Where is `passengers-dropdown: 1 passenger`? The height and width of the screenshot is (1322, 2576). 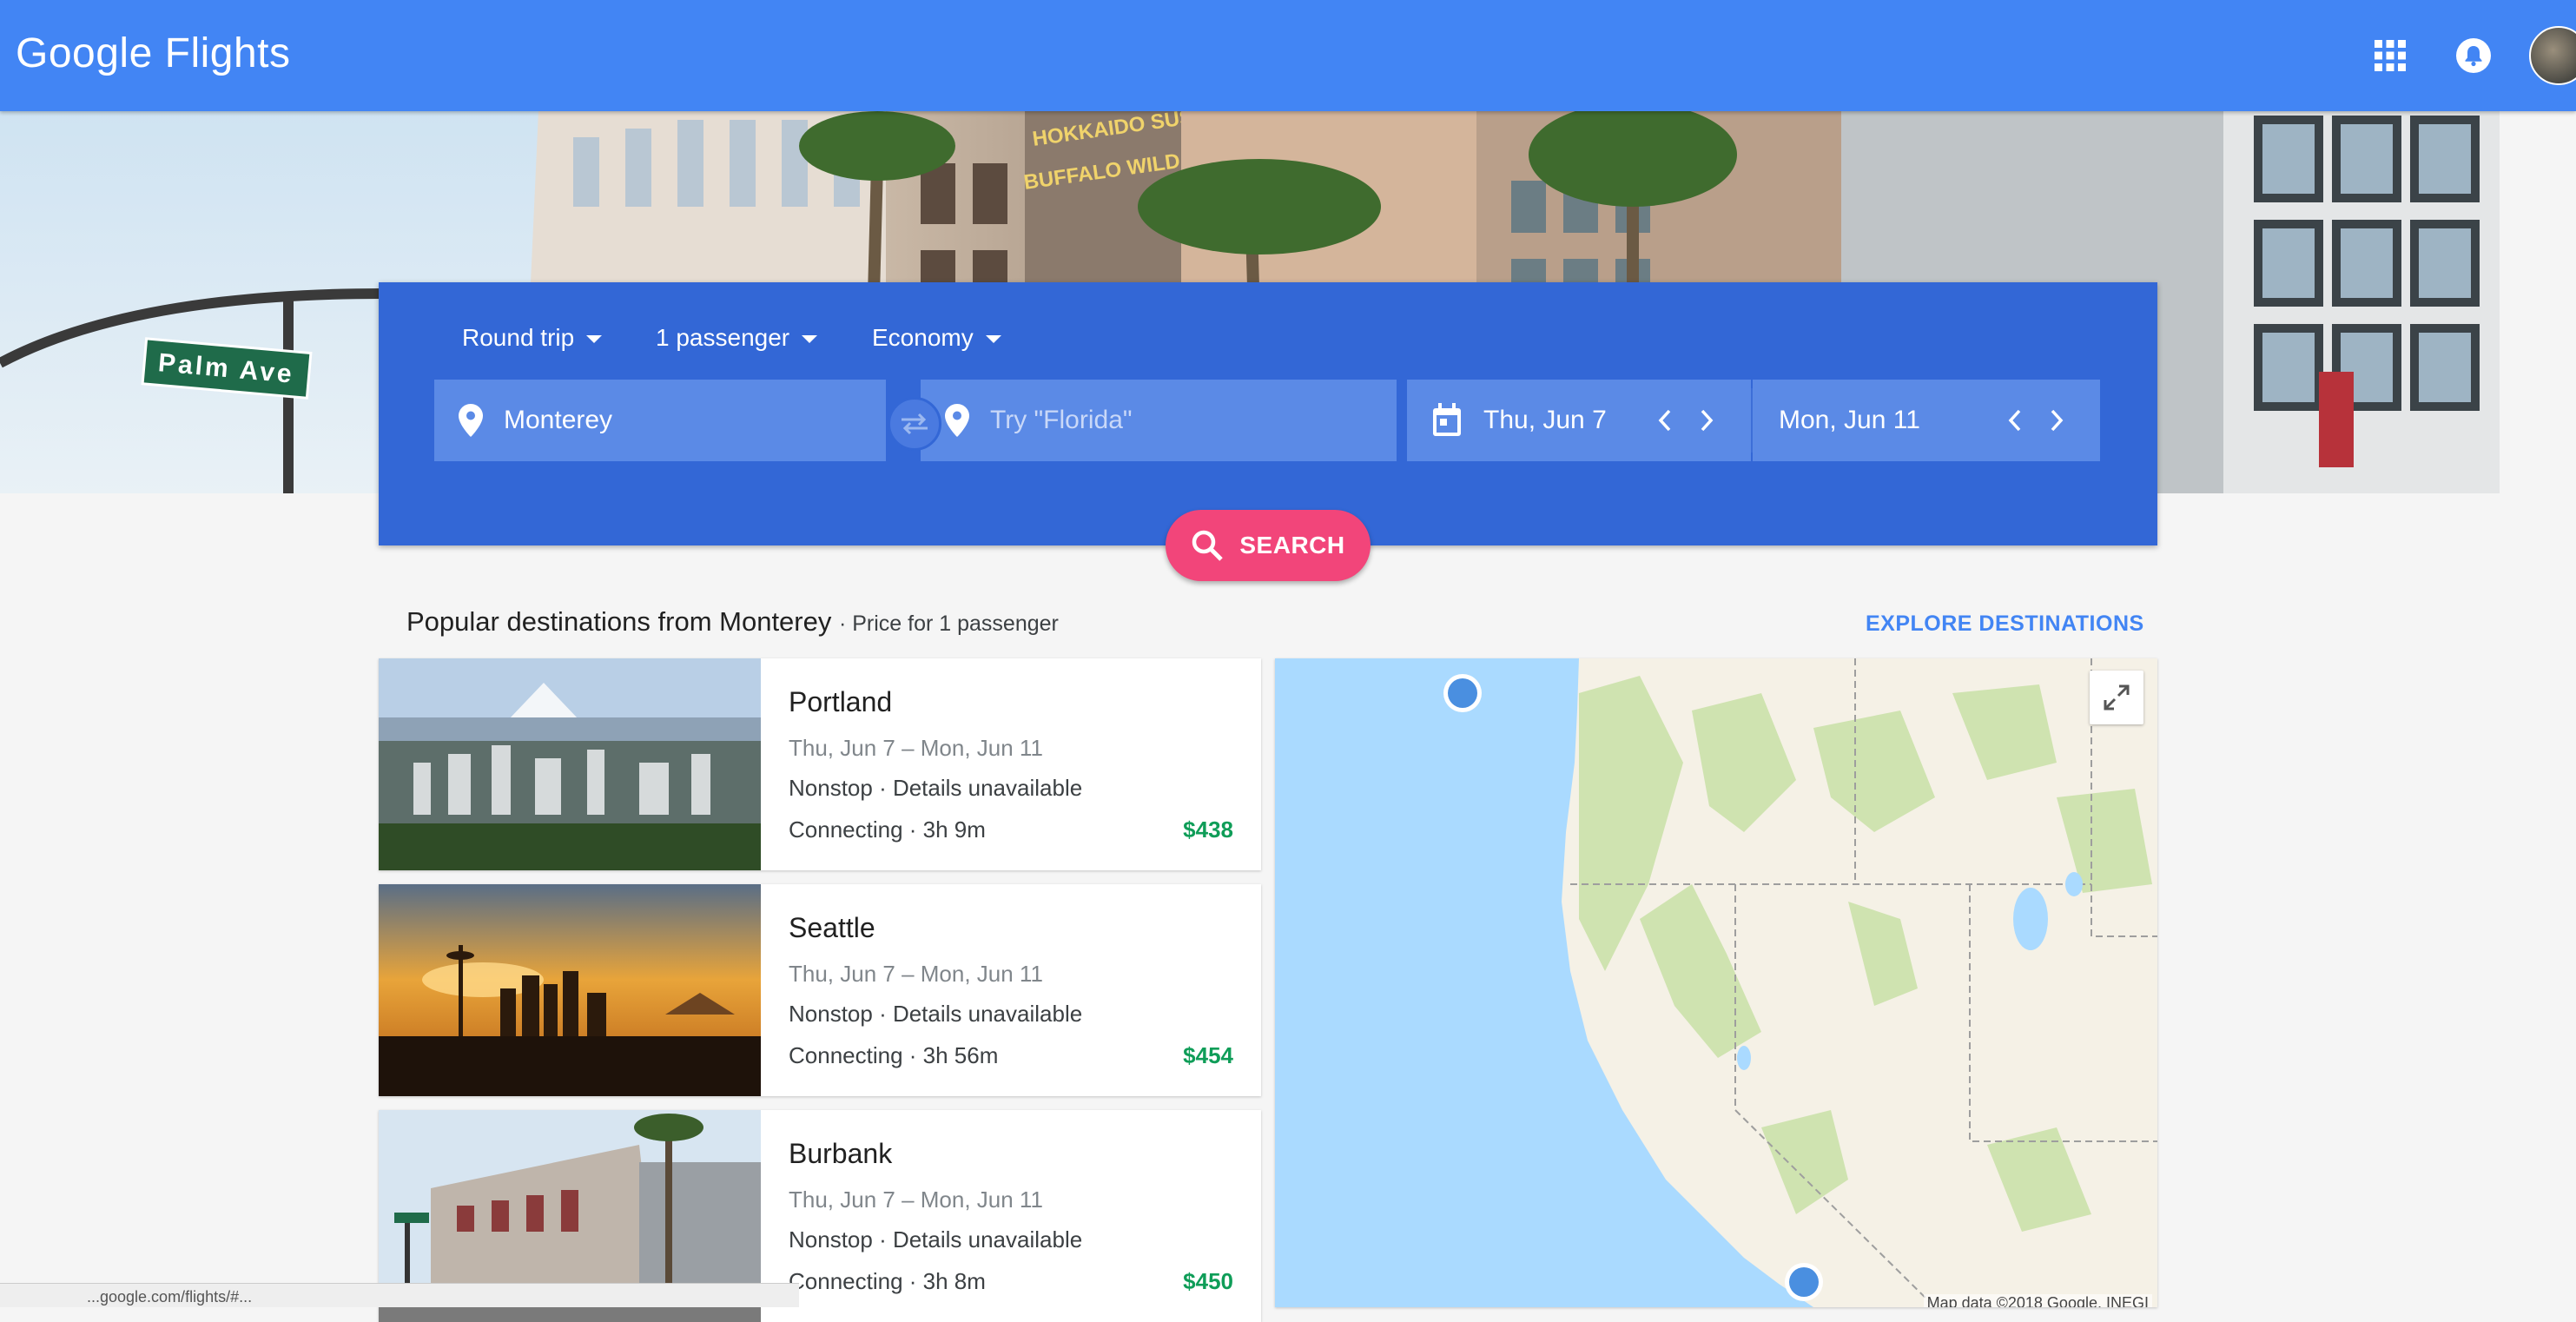
passengers-dropdown: 1 passenger is located at coordinates (737, 338).